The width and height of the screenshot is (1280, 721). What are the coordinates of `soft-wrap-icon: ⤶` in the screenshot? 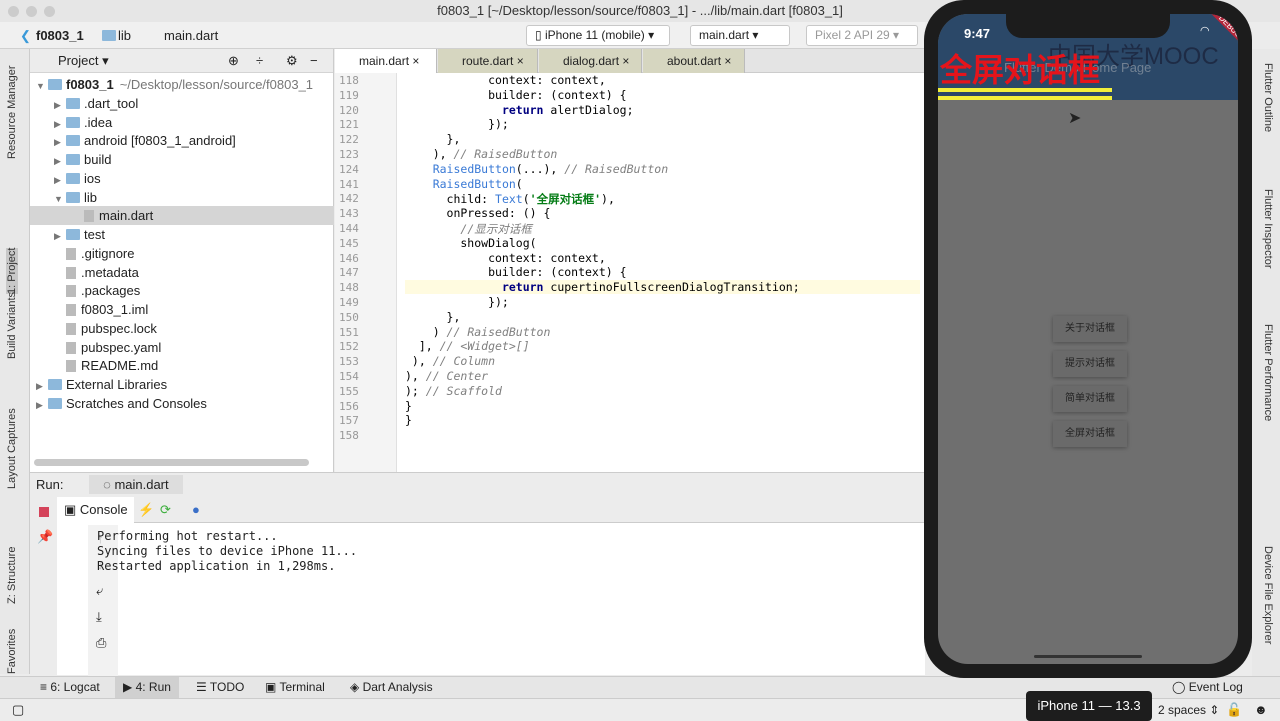 It's located at (99, 591).